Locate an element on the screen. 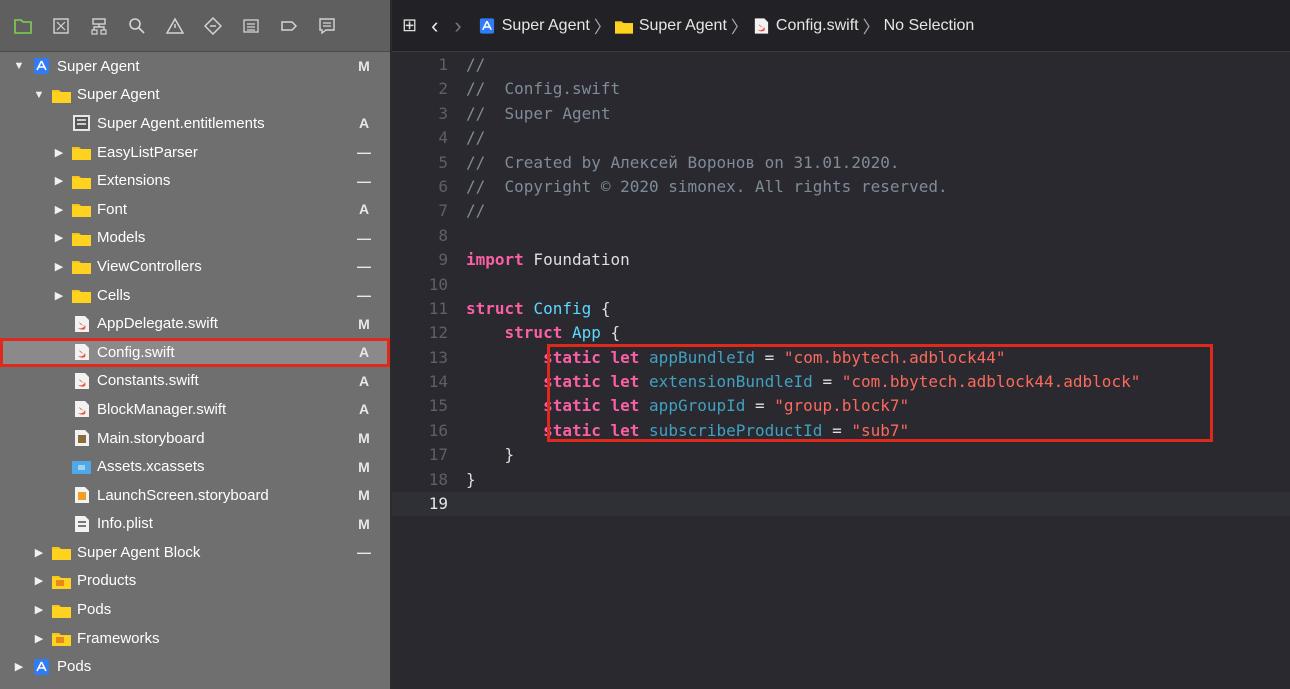  tree-row: ▶LaunchScreen.storyboardM is located at coordinates (195, 495).